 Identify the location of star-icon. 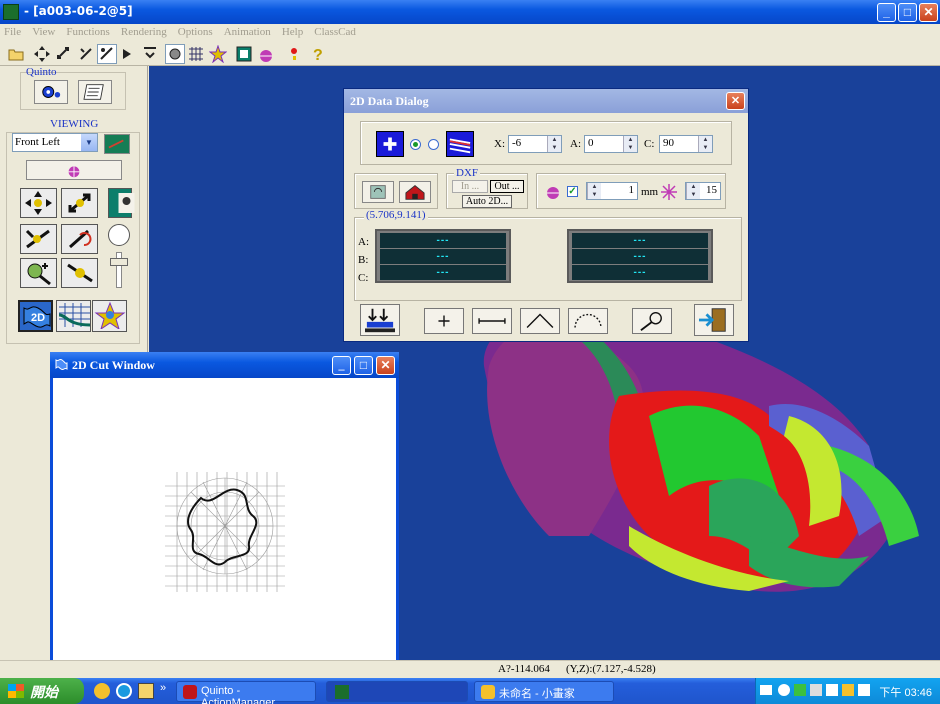
(218, 54).